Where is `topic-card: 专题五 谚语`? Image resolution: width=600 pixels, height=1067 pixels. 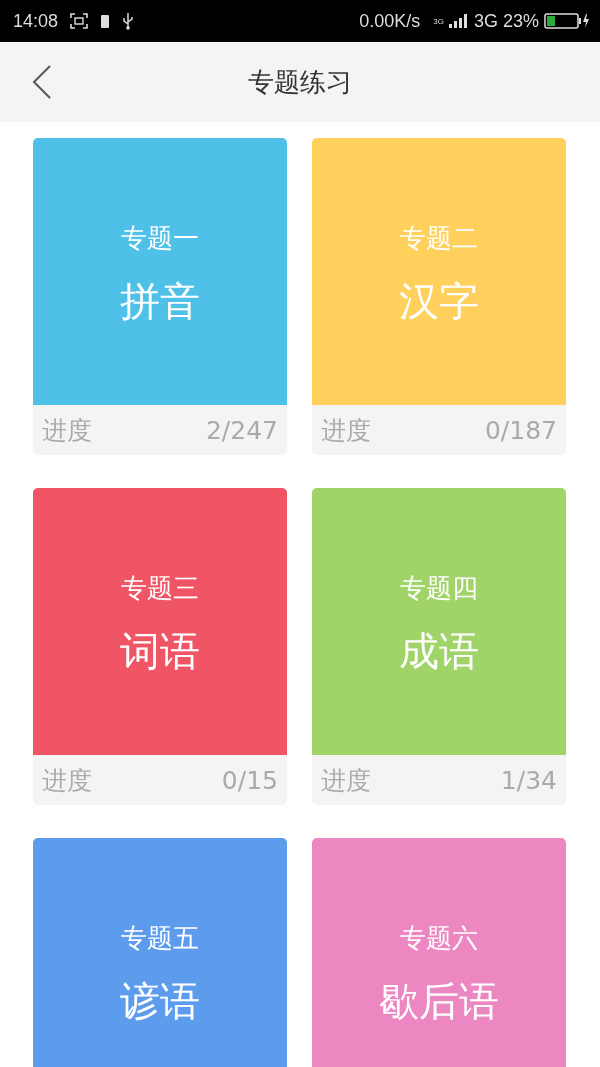 topic-card: 专题五 谚语 is located at coordinates (160, 952).